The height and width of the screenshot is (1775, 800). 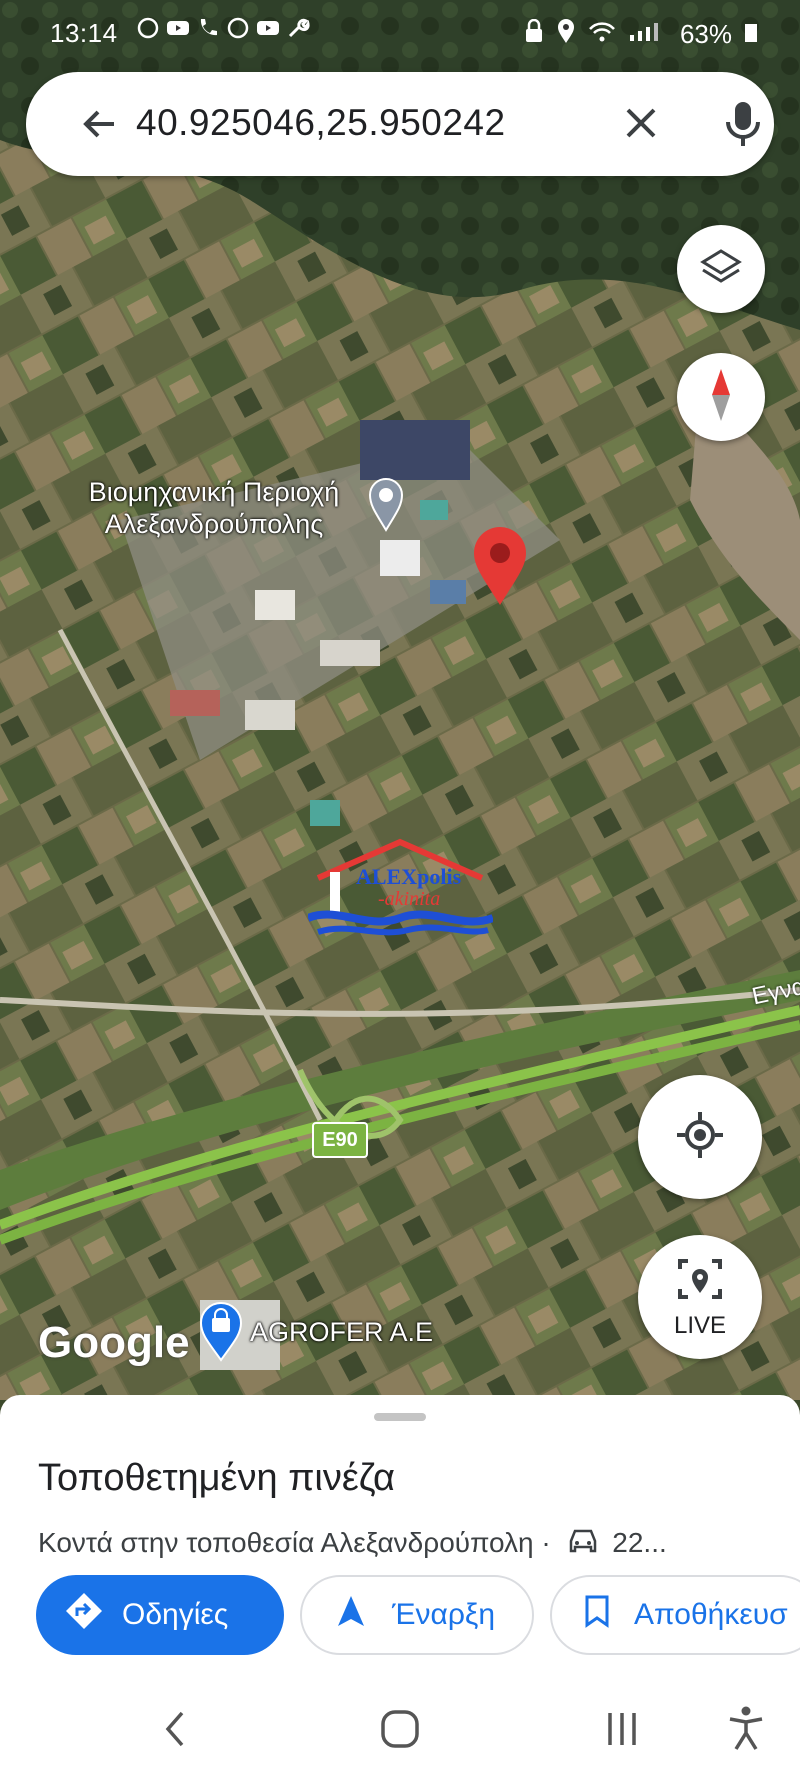 What do you see at coordinates (705, 34) in the screenshot?
I see `battery-text: 63%` at bounding box center [705, 34].